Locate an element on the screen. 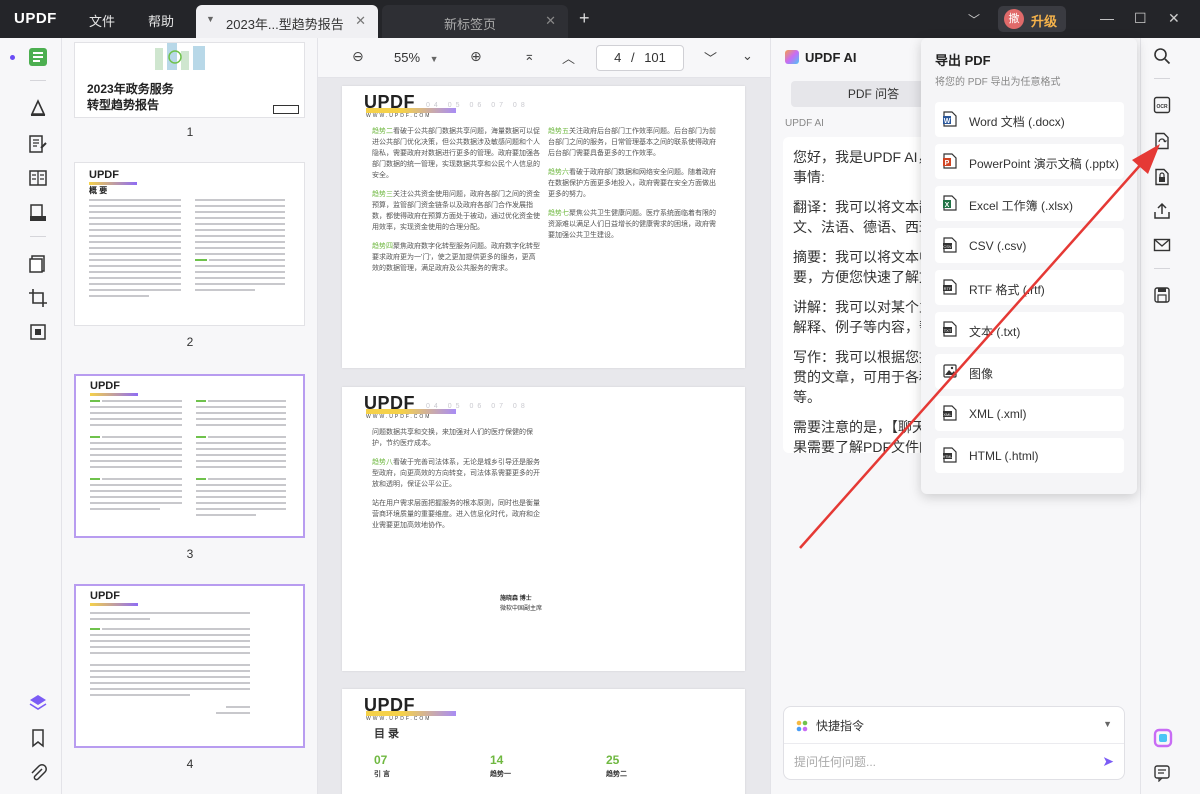 The width and height of the screenshot is (1200, 794). cover-title-line2: 转型趋势报告 is located at coordinates (123, 105).